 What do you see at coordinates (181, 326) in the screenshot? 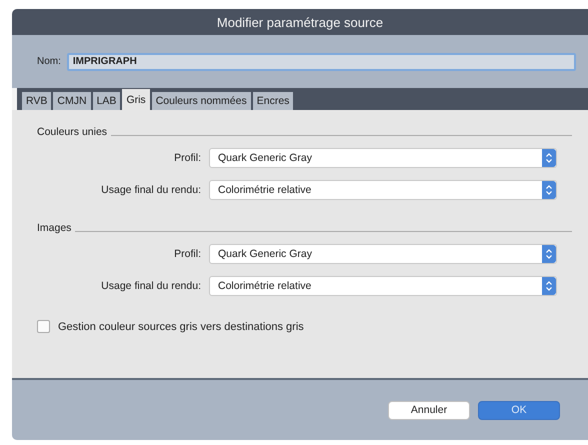
I see `checkbox-label: Gestion couleur sources gris vers destinations gris` at bounding box center [181, 326].